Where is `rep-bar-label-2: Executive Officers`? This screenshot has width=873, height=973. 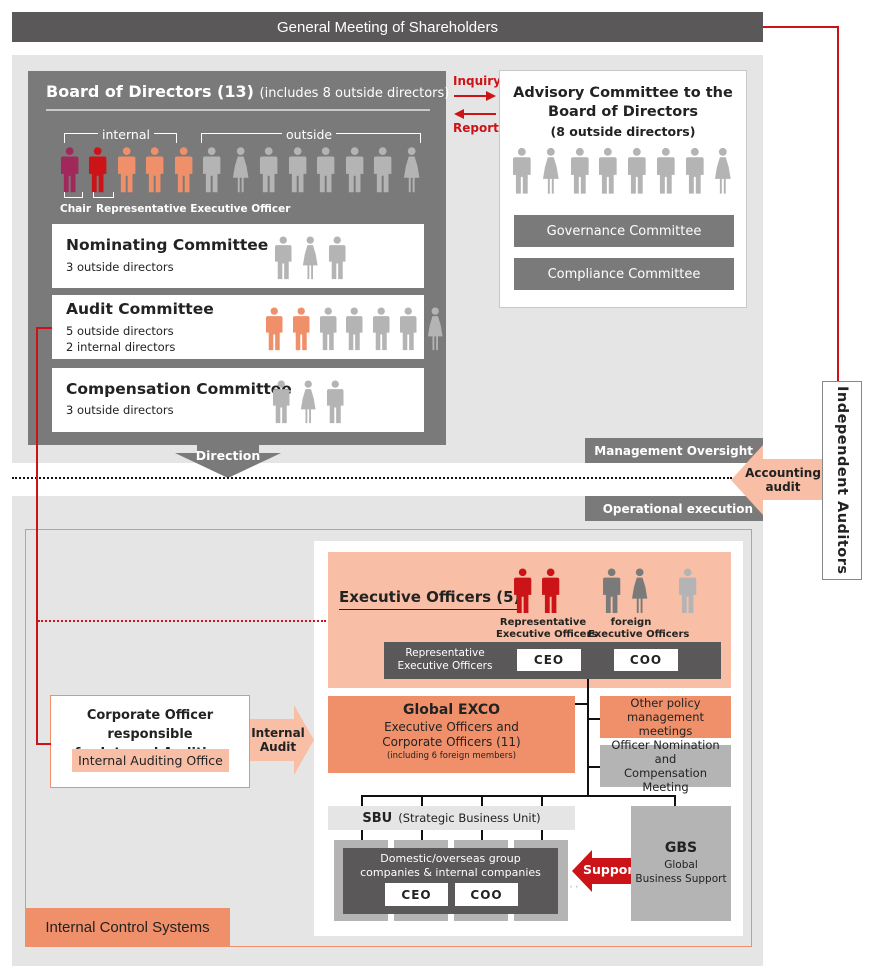 rep-bar-label-2: Executive Officers is located at coordinates (445, 666).